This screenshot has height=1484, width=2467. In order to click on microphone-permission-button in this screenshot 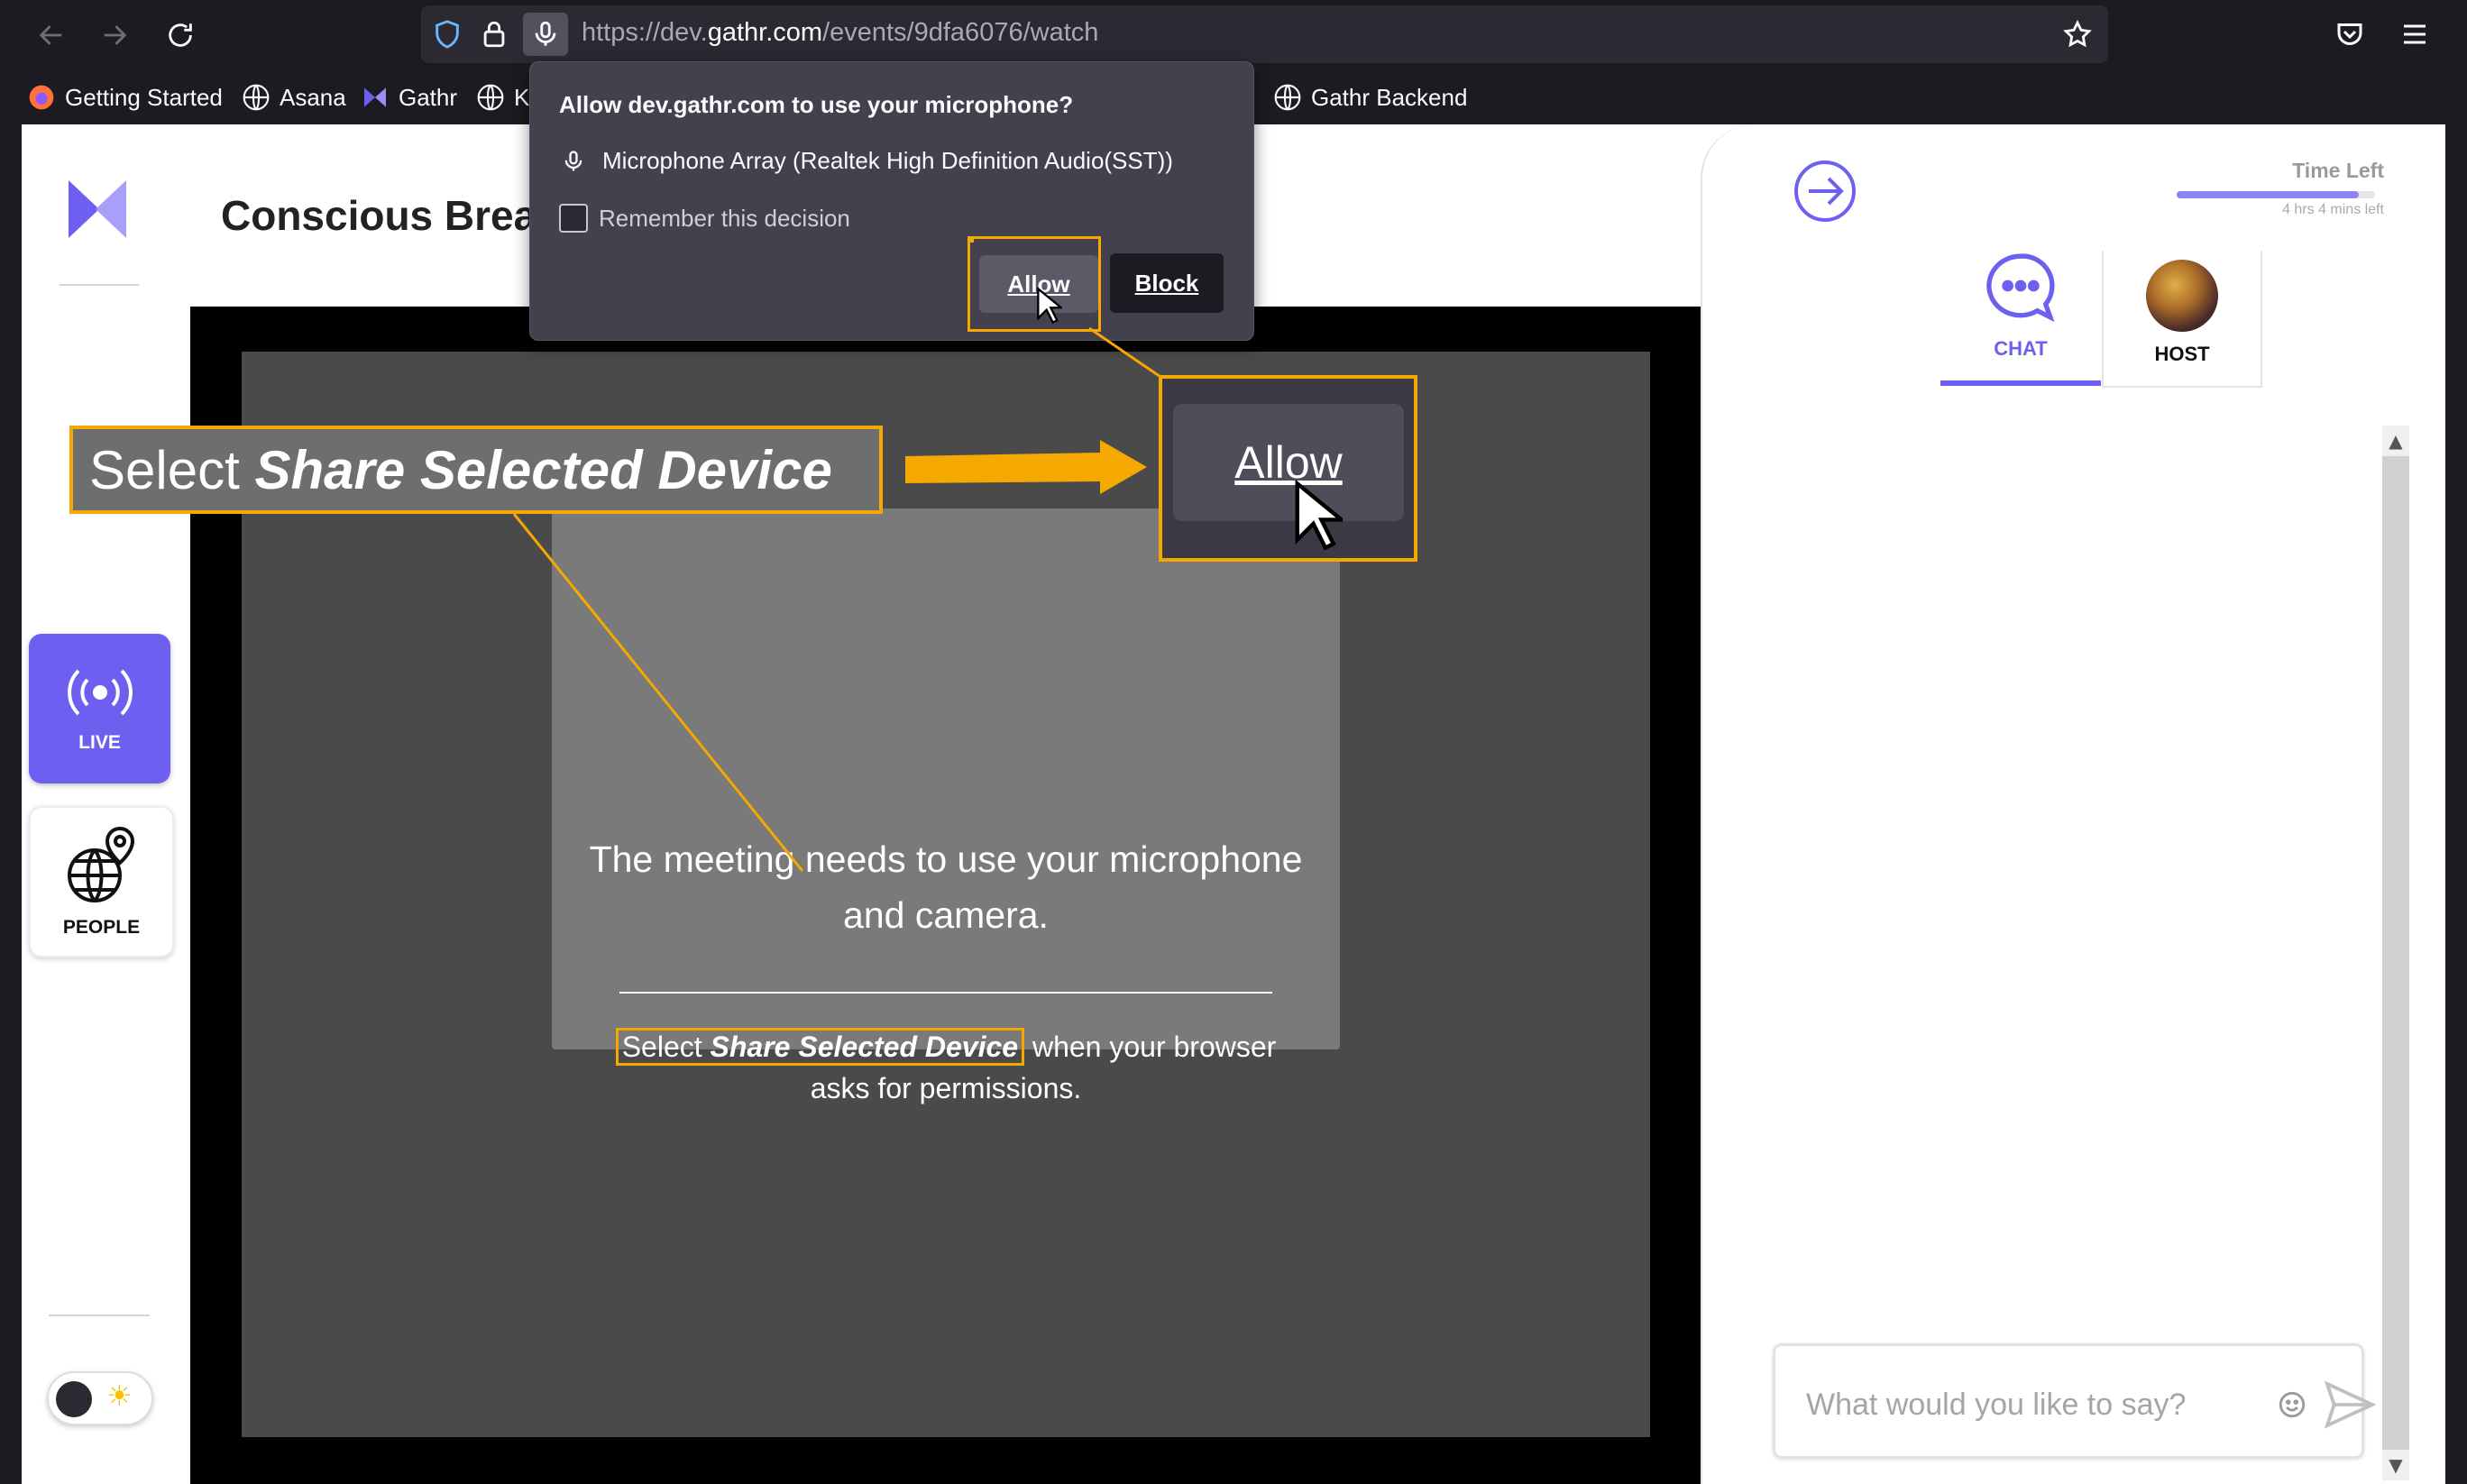, I will do `click(545, 34)`.